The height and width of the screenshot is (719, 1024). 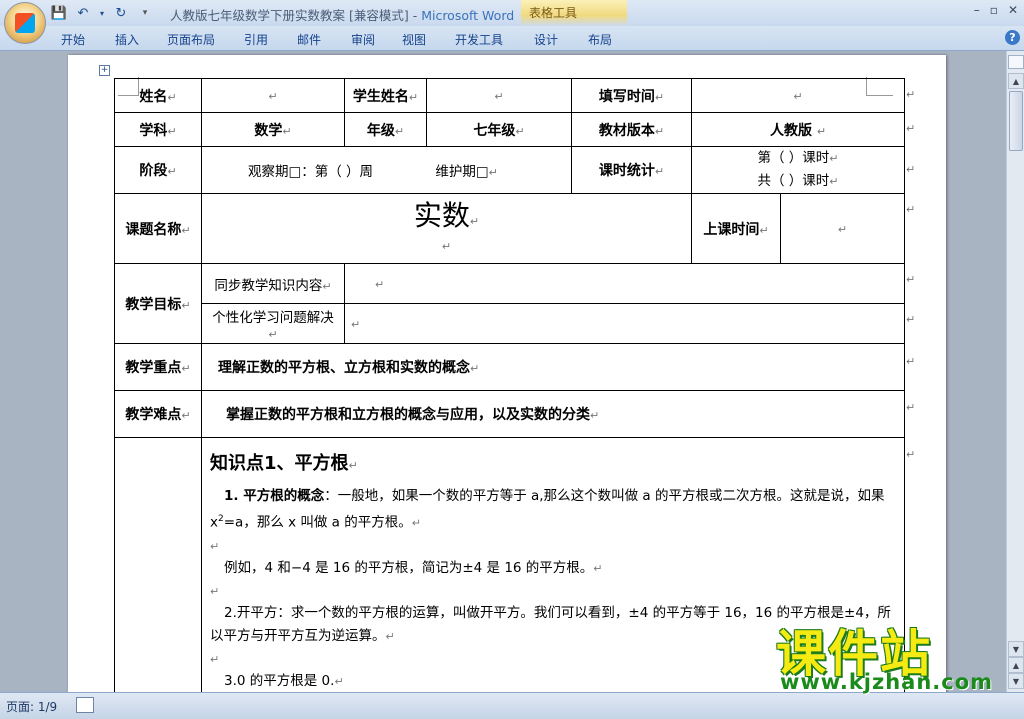 I want to click on close-button: ✕, so click(x=1013, y=10).